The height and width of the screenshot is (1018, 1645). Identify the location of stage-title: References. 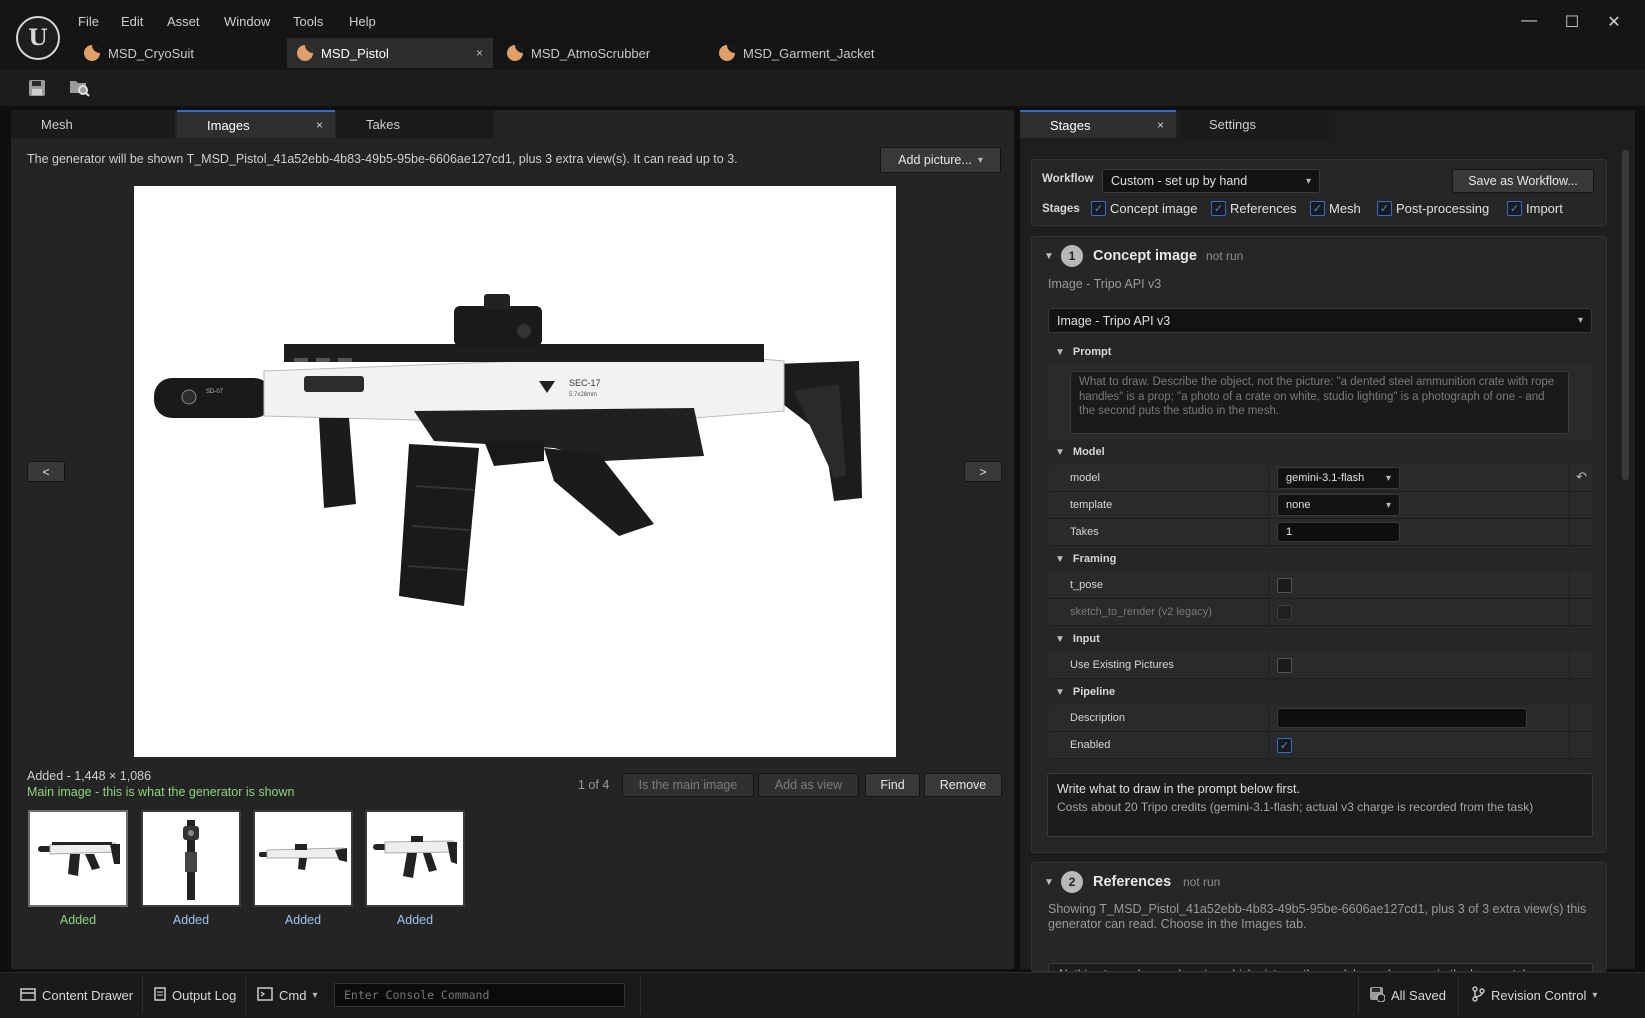
(1132, 882).